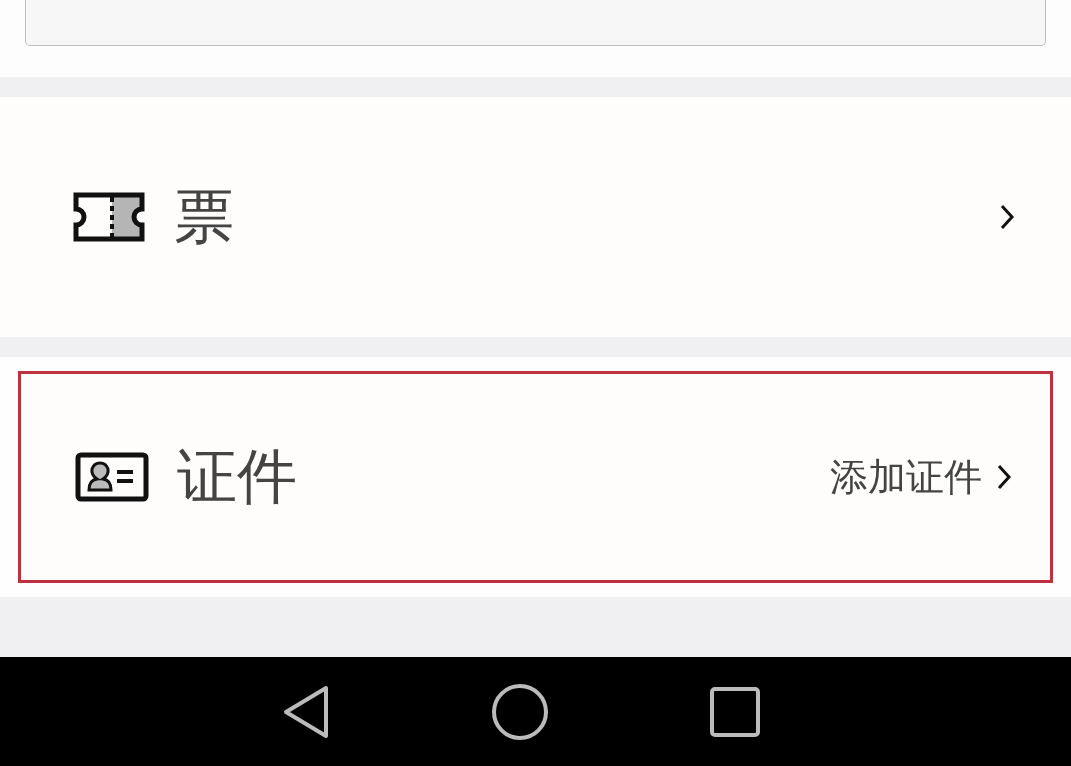 This screenshot has width=1071, height=766. Describe the element at coordinates (112, 477) in the screenshot. I see `id-card-icon` at that location.